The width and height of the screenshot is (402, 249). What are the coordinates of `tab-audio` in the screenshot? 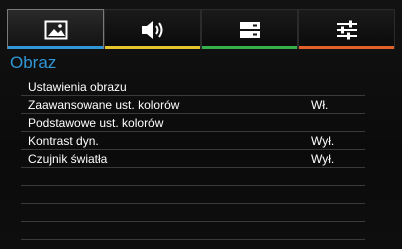 It's located at (152, 29).